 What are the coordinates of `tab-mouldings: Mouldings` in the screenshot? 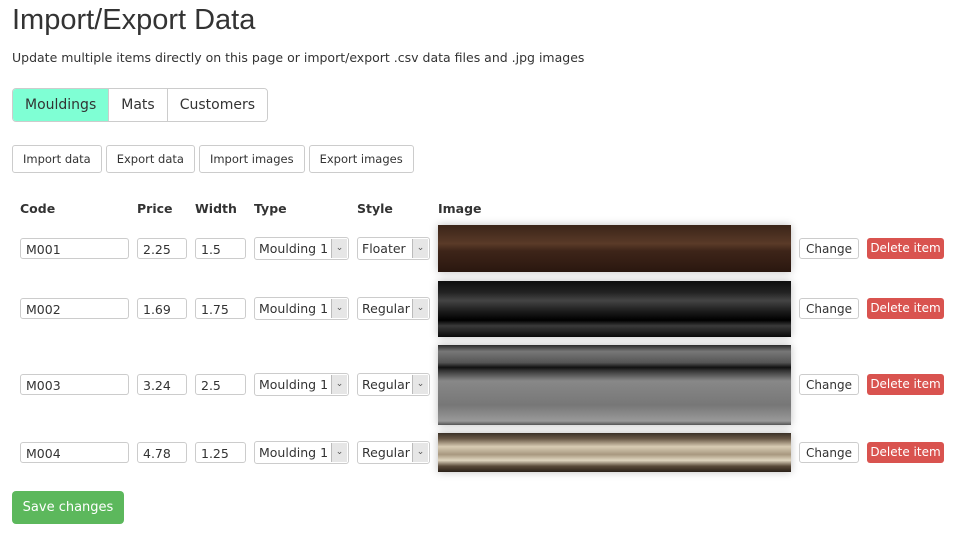 It's located at (61, 105).